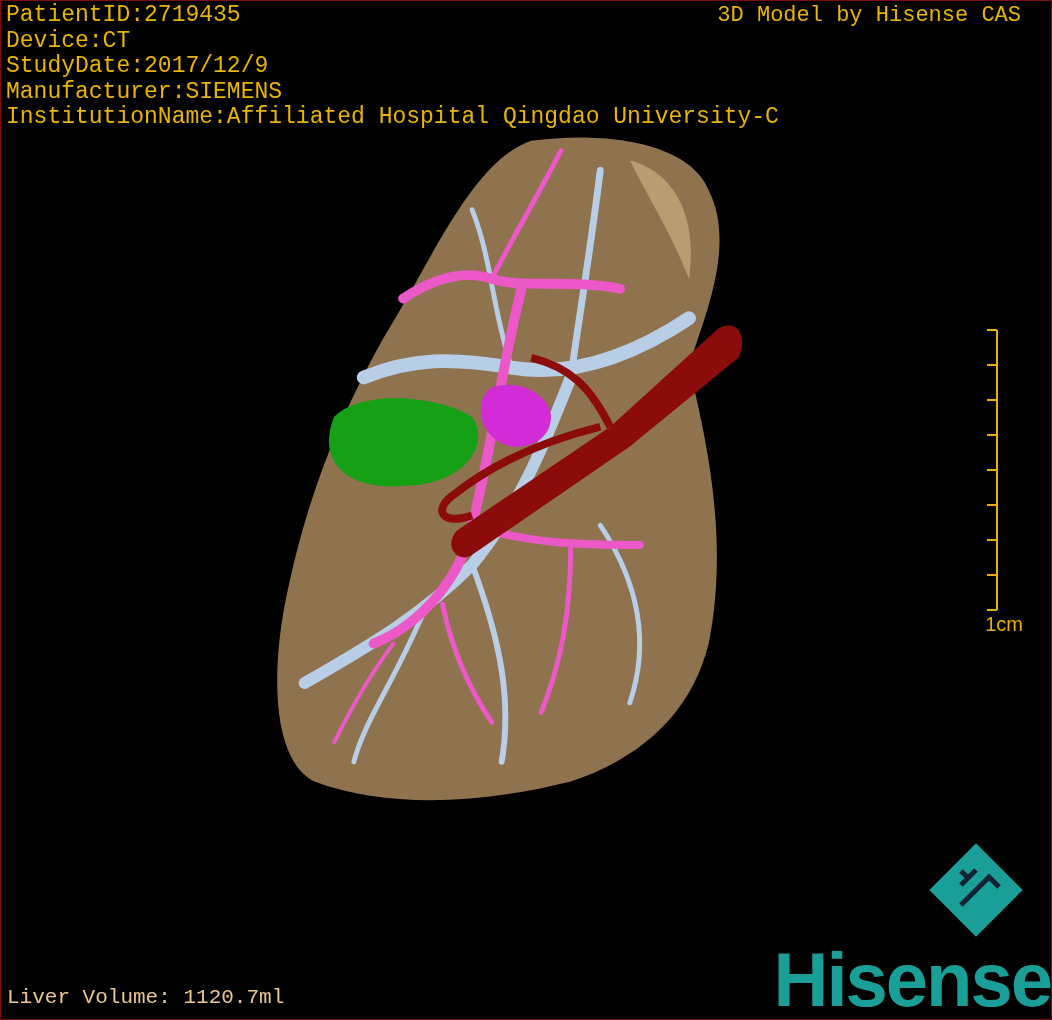  Describe the element at coordinates (992, 470) in the screenshot. I see `scale-ruler-icon` at that location.